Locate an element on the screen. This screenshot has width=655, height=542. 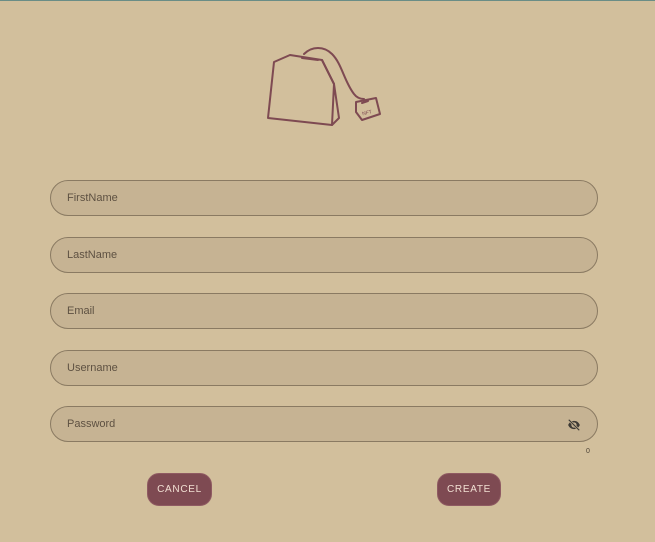
username-field is located at coordinates (324, 368).